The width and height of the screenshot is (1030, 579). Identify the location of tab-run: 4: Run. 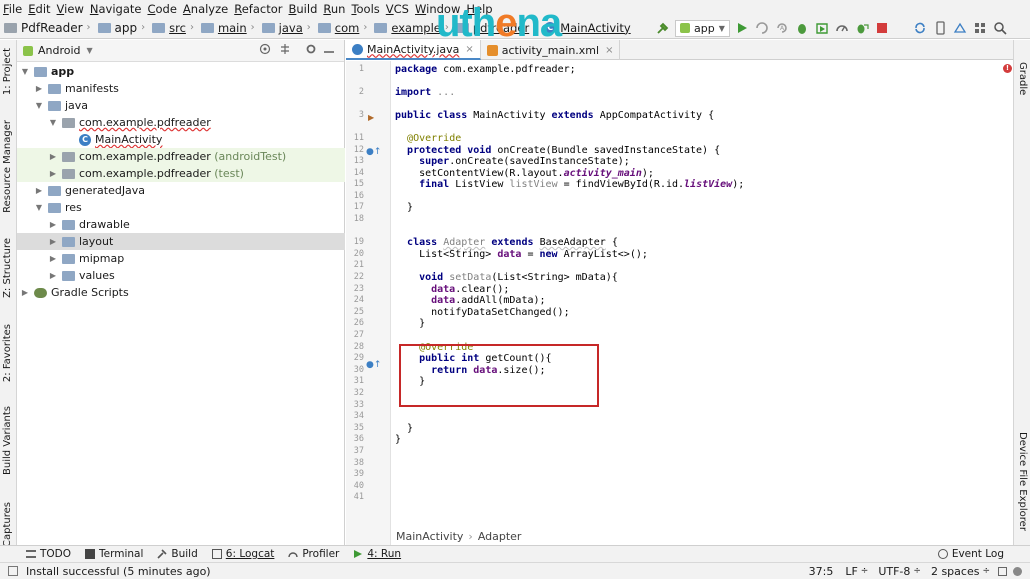
(377, 554).